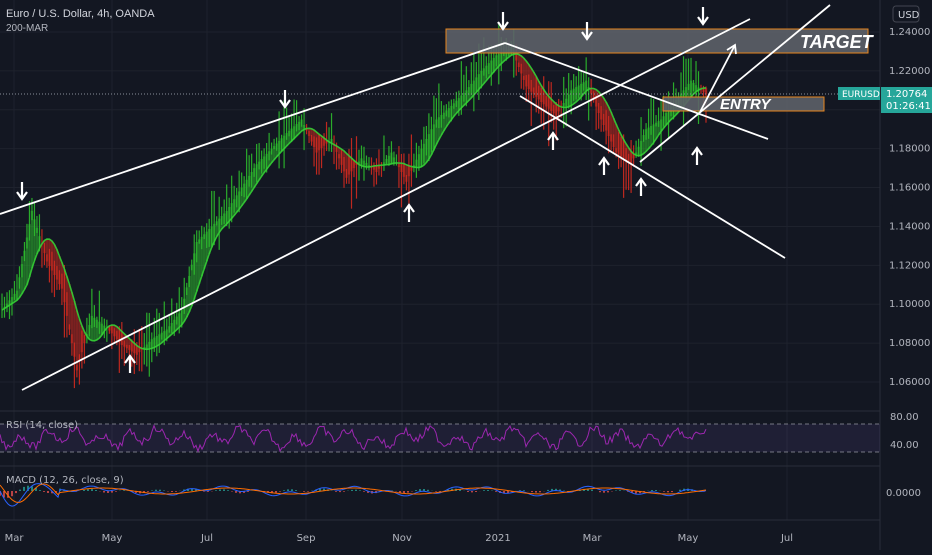 The image size is (932, 555). What do you see at coordinates (906, 94) in the screenshot?
I see `price-tag-value: 1.20764` at bounding box center [906, 94].